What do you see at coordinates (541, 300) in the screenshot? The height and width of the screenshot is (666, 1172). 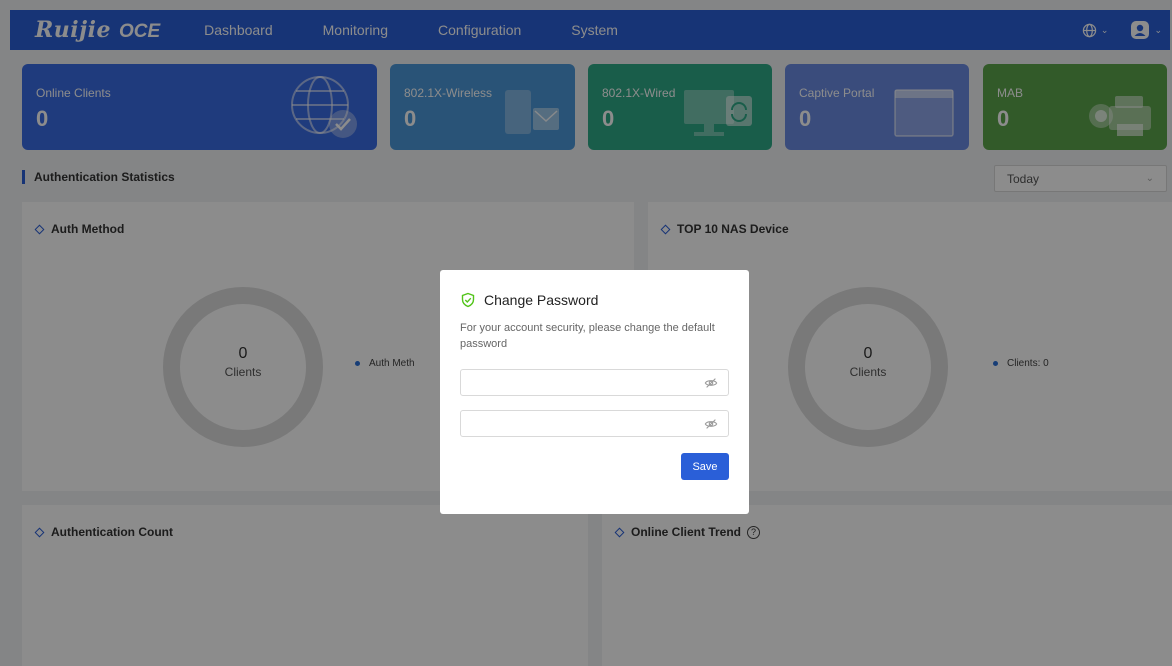 I see `dialog-title-text: Change Password` at bounding box center [541, 300].